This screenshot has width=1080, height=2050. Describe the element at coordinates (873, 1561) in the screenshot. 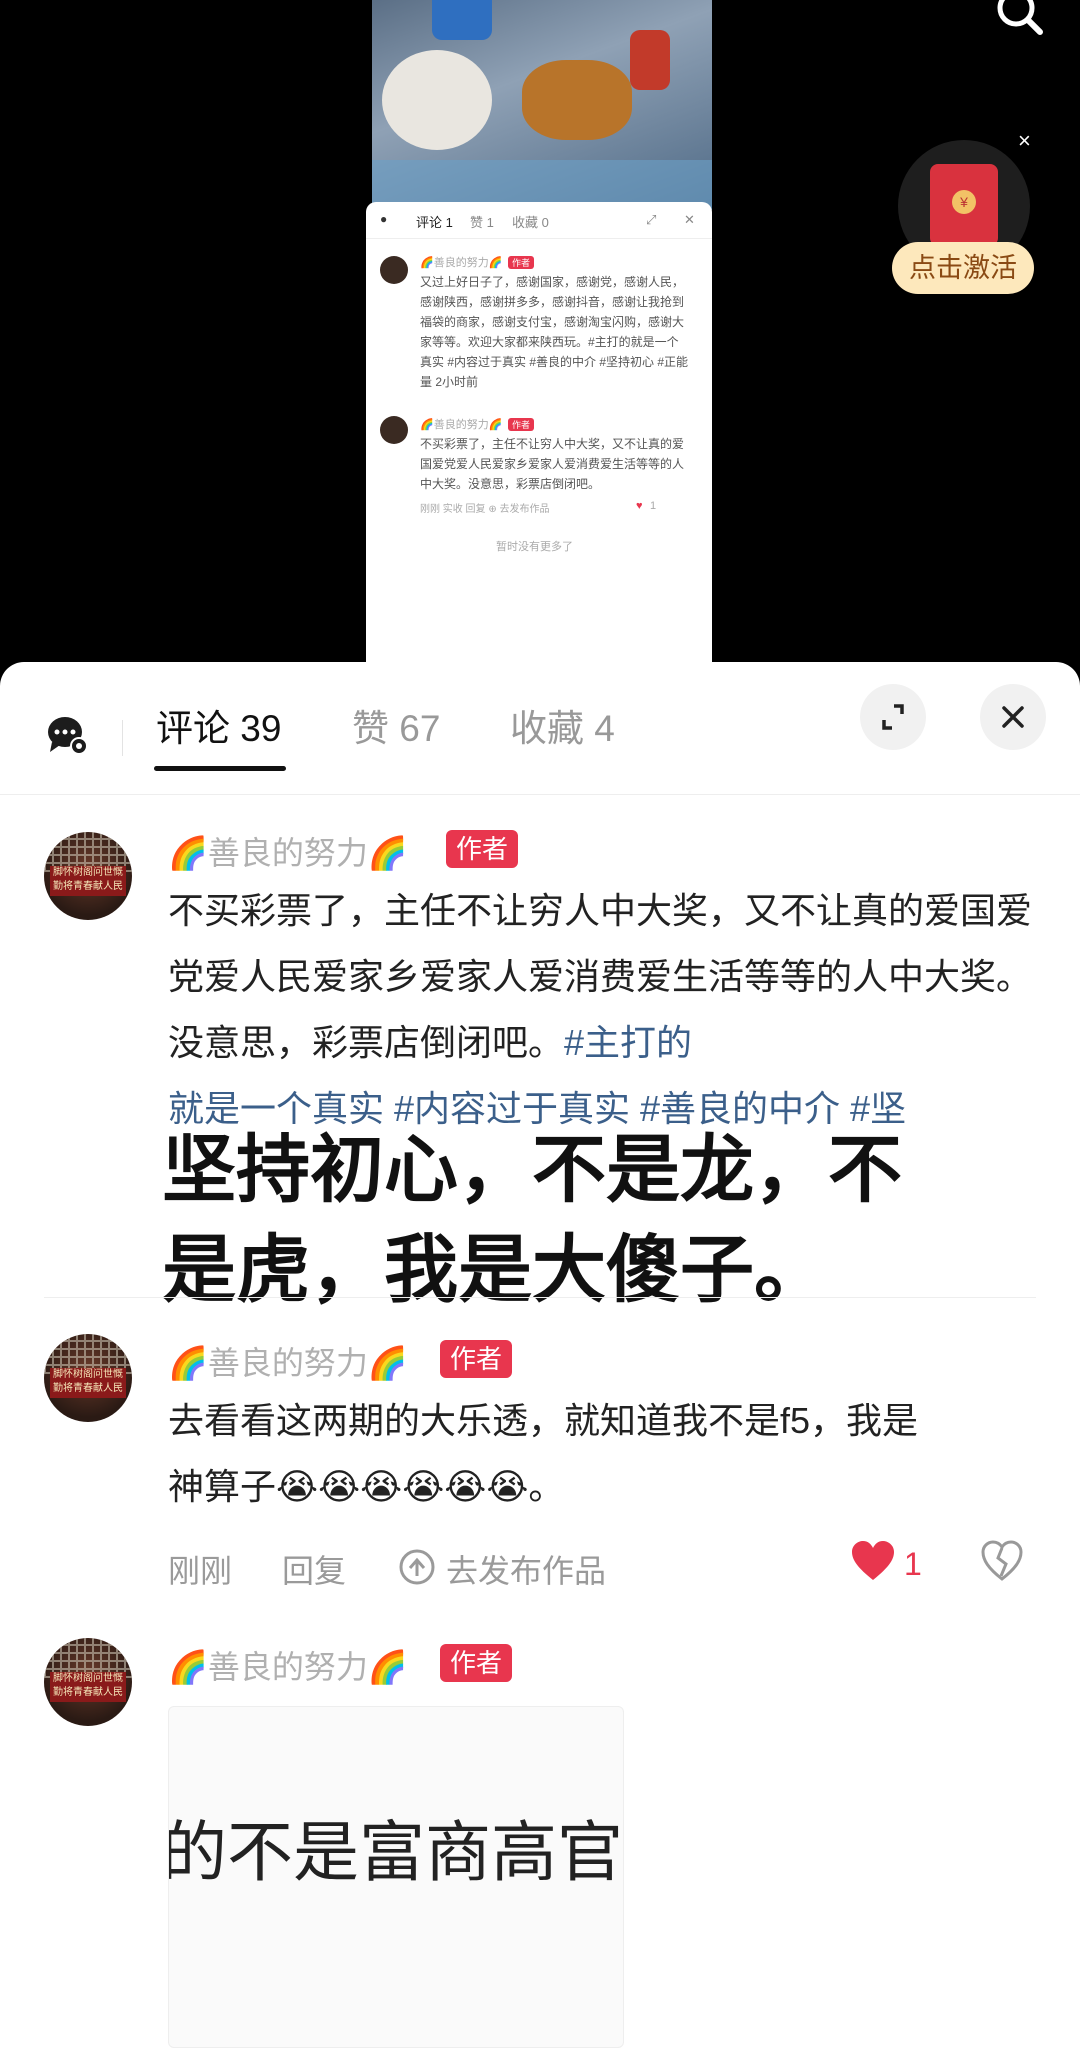

I see `heart-icon` at that location.